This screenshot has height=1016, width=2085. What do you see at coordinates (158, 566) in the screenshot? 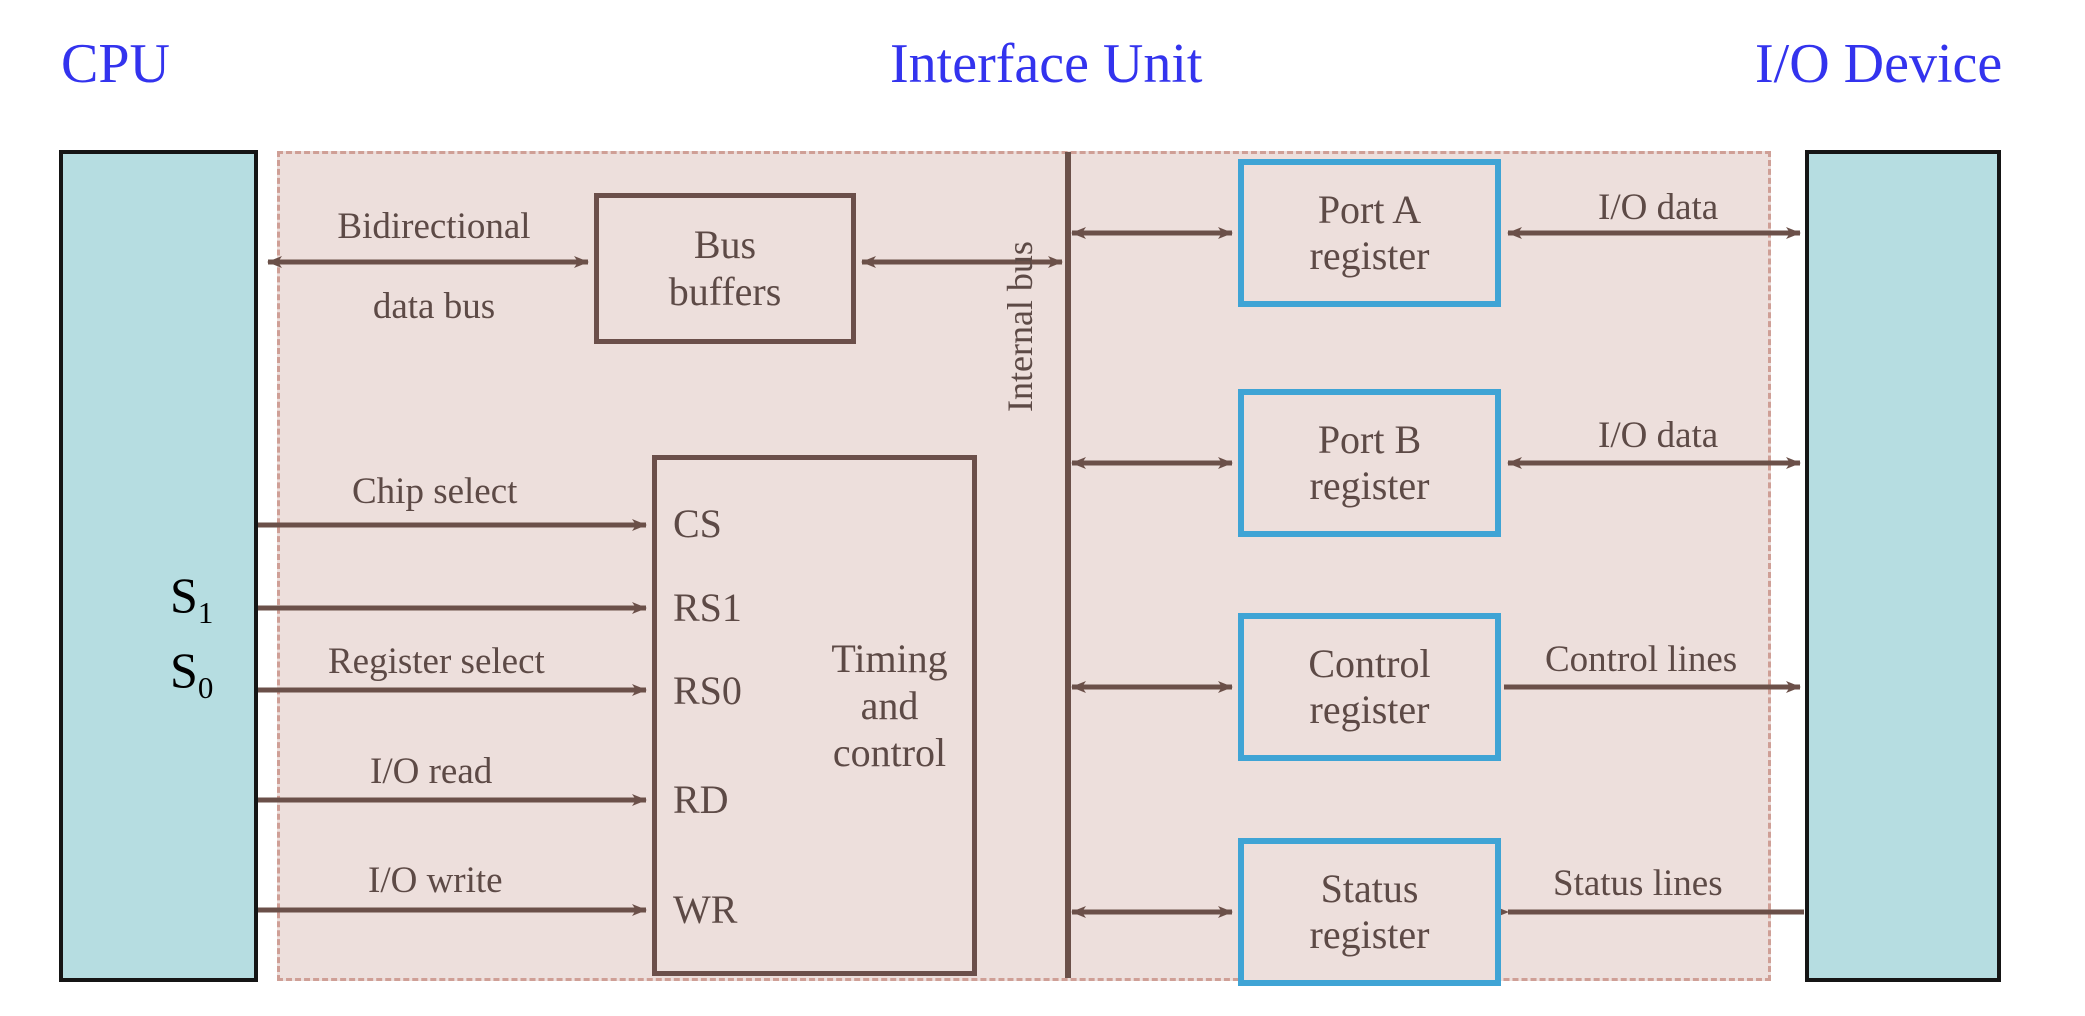
I see `cpu-block` at bounding box center [158, 566].